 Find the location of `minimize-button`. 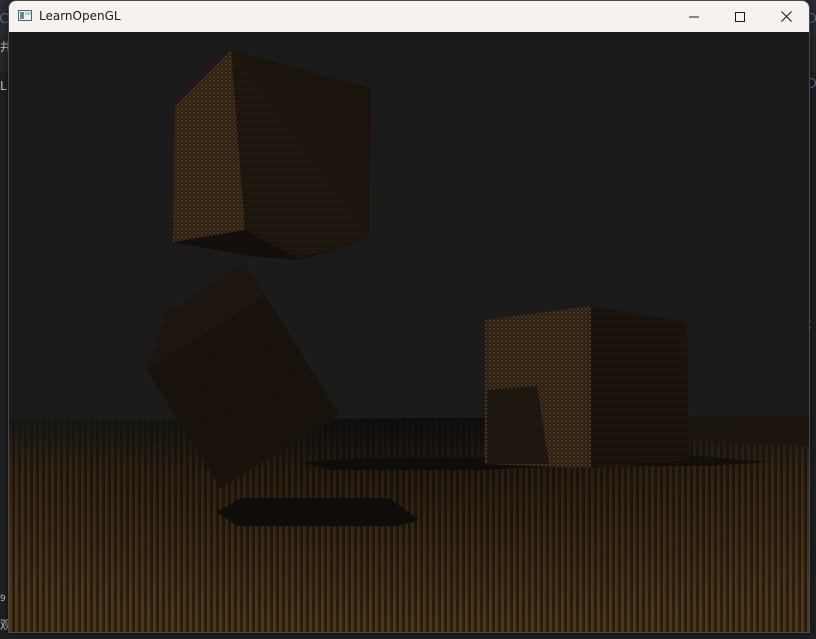

minimize-button is located at coordinates (694, 16).